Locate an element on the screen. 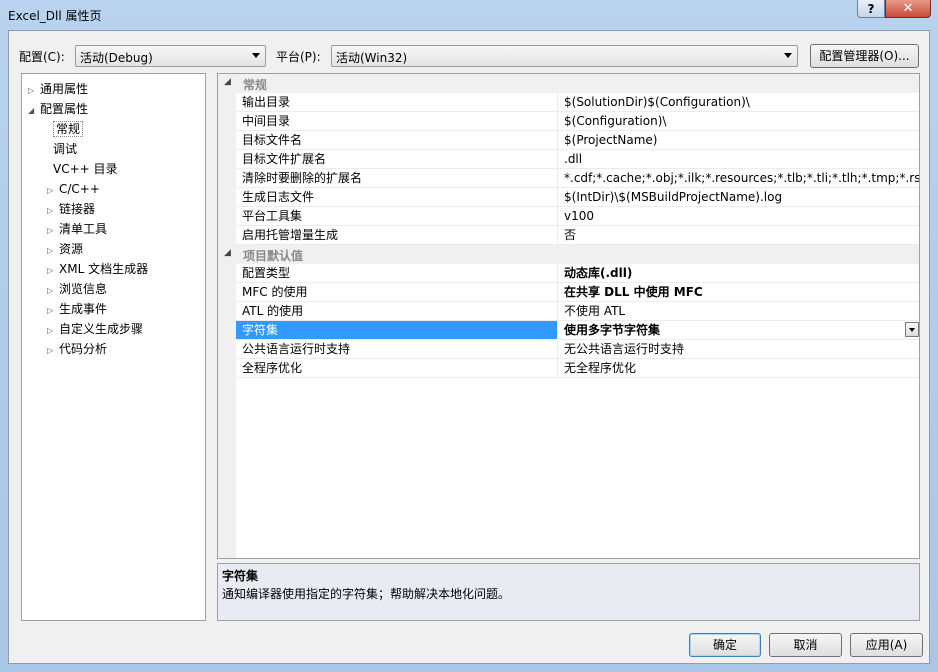  tree-item: ▷ 清单工具 is located at coordinates (77, 229).